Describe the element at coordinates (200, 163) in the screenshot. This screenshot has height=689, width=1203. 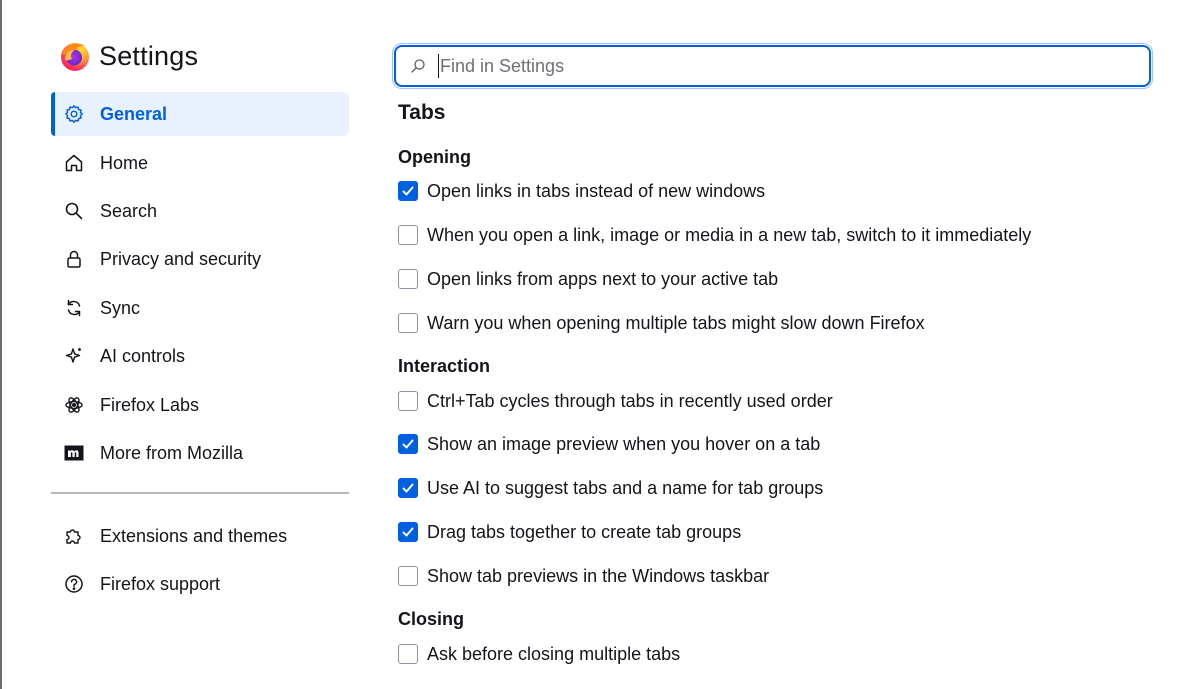
I see `sidebar-item-home: Home` at that location.